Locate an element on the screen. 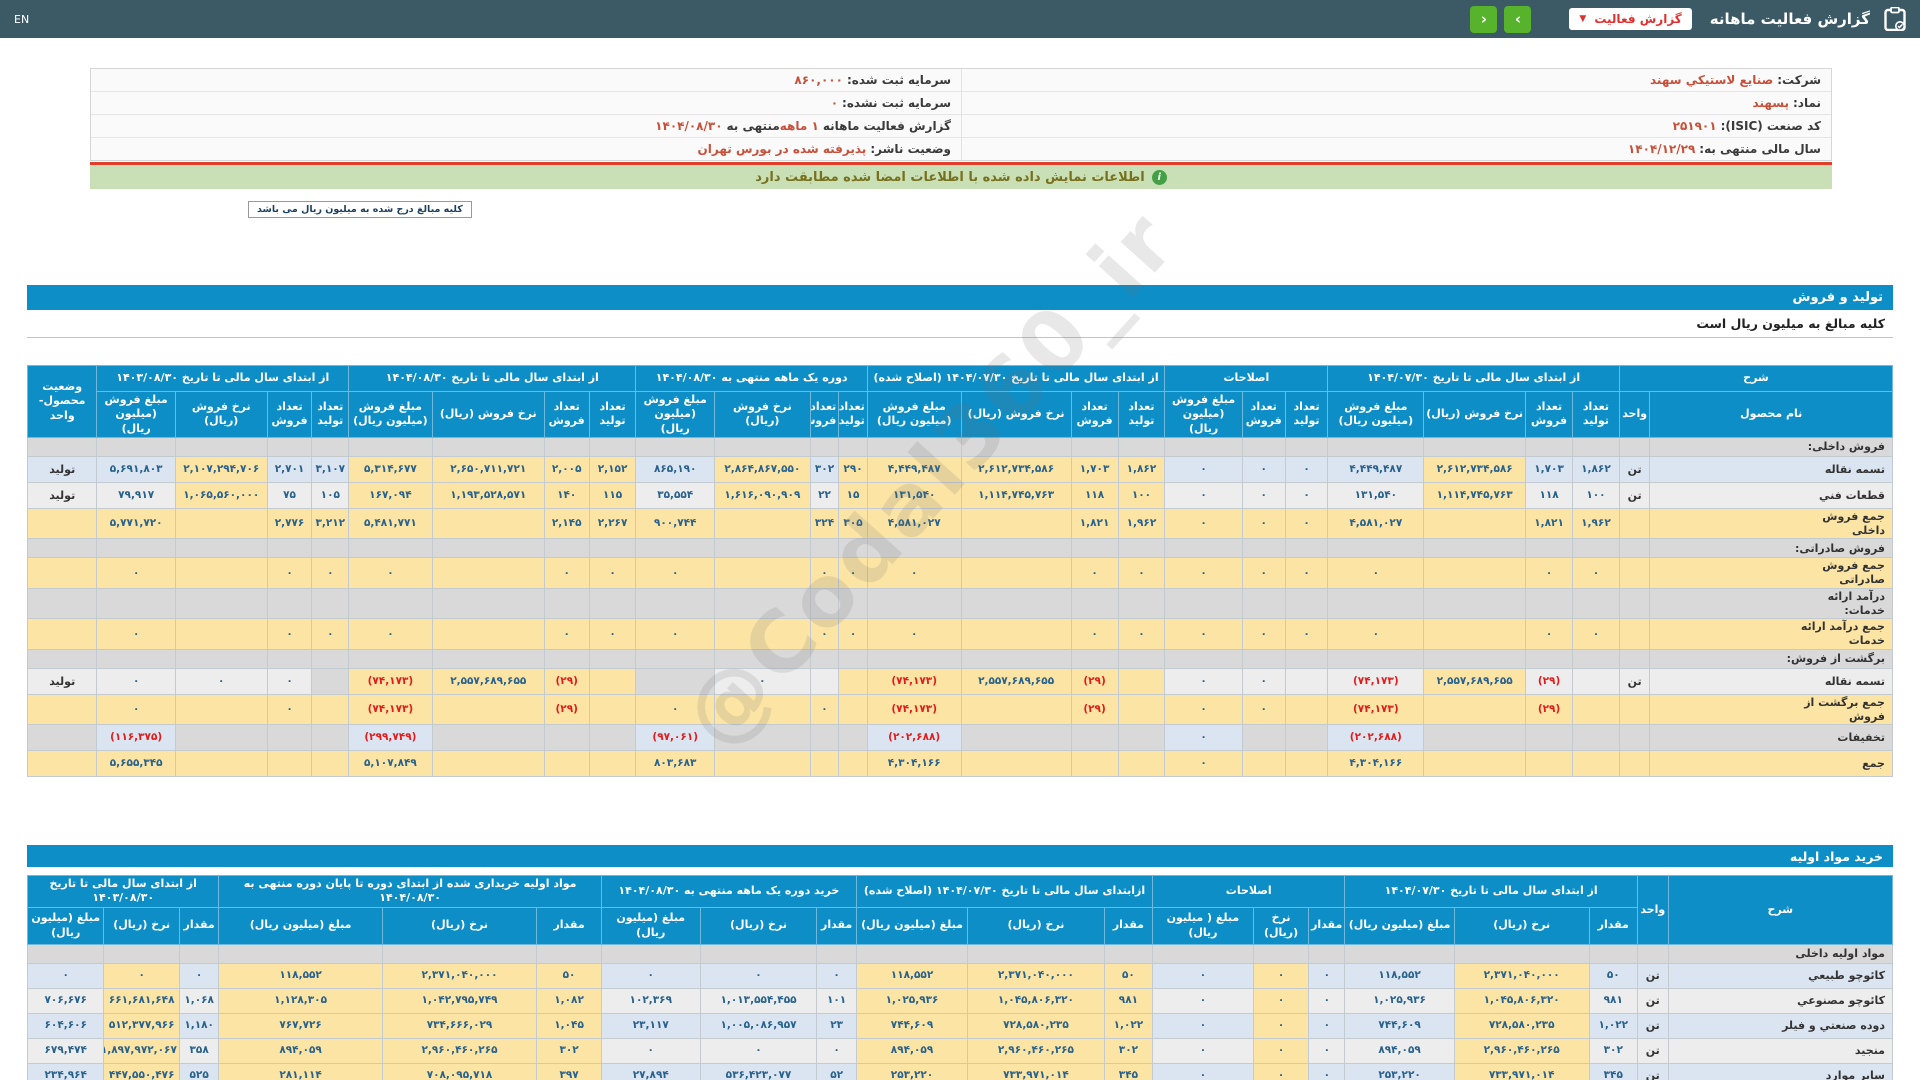  value-cell: ۸۰۳,۶۸۳ is located at coordinates (675, 764).